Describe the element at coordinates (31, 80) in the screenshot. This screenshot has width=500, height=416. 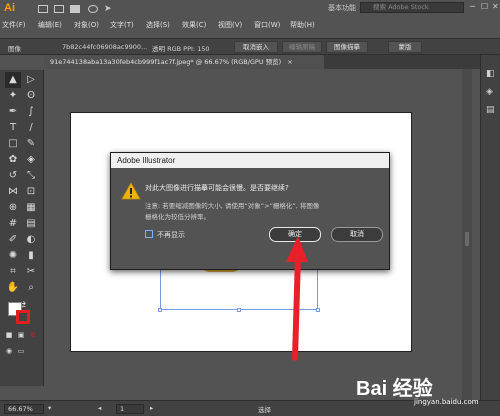
I see `direct-selection-tool-icon: ▷` at that location.